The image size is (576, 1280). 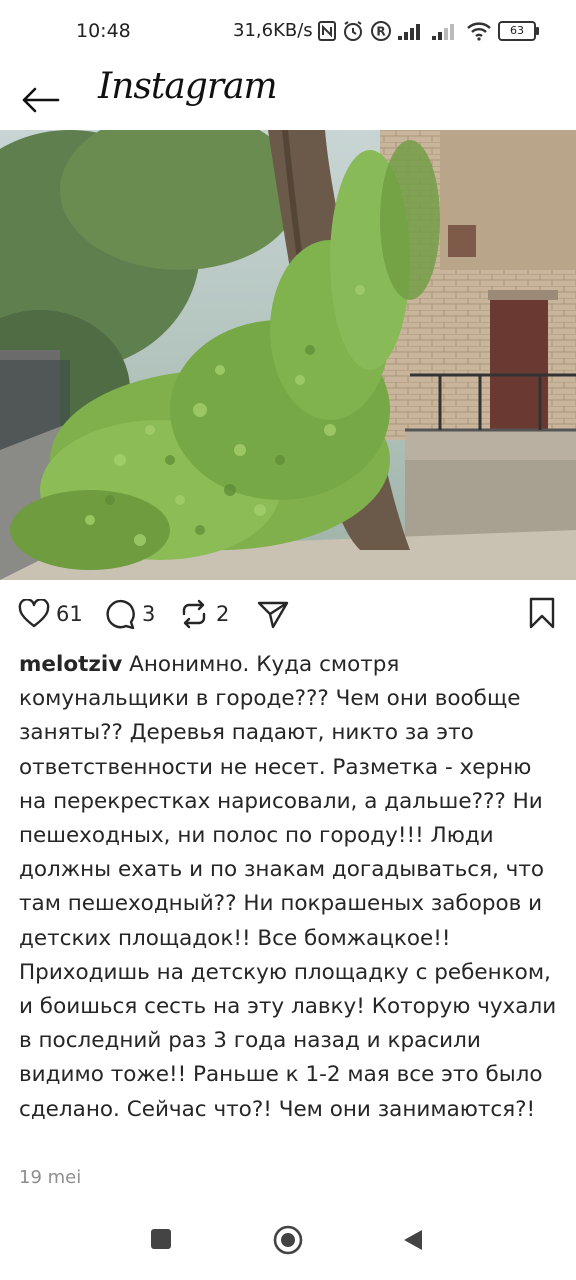 I want to click on repost-count: 2, so click(x=223, y=614).